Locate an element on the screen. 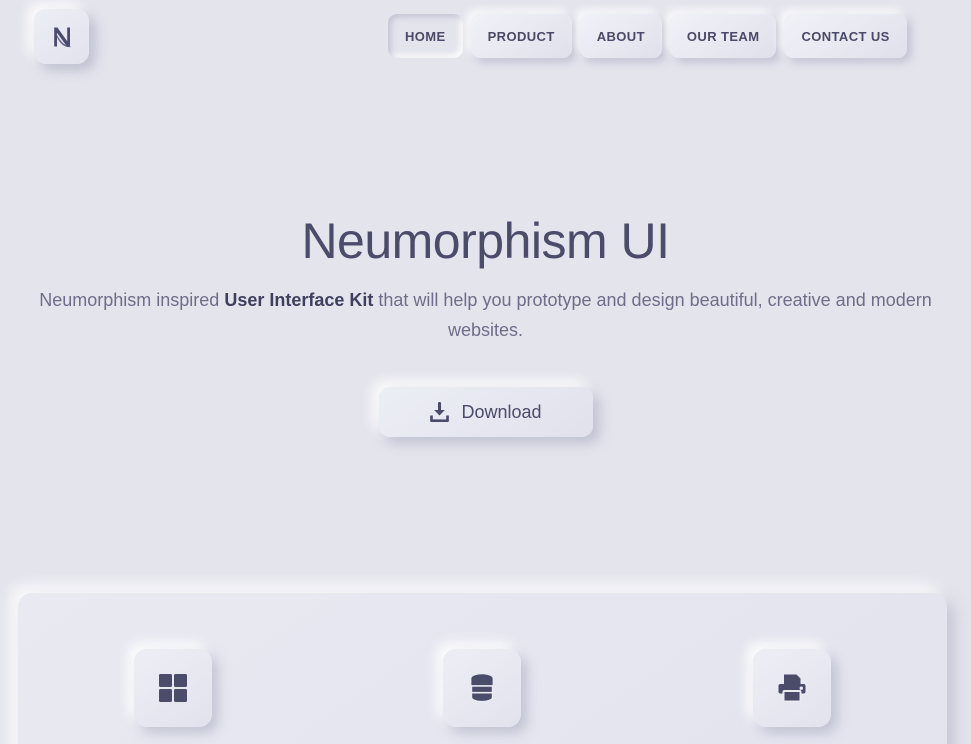 The image size is (971, 744). nav-item-product: PRODUCT is located at coordinates (521, 36).